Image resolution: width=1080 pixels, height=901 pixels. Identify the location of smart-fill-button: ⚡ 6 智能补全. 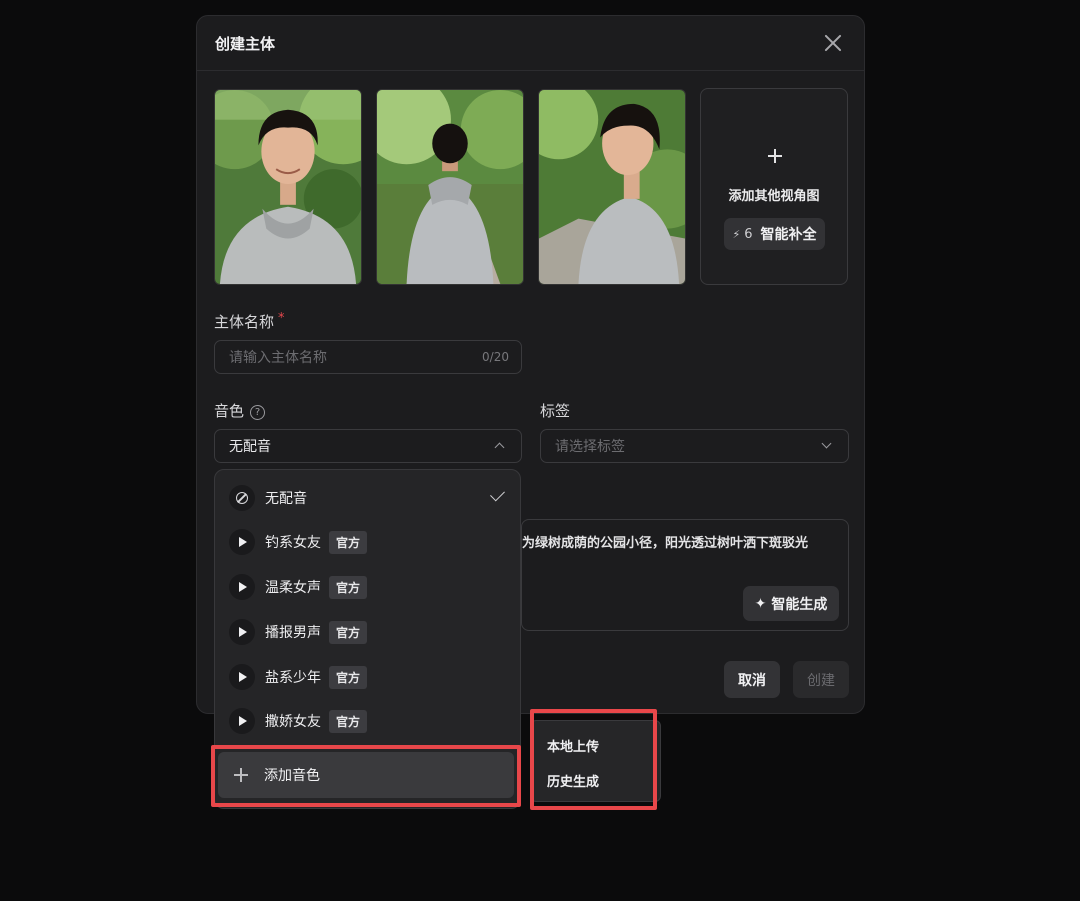
(774, 234).